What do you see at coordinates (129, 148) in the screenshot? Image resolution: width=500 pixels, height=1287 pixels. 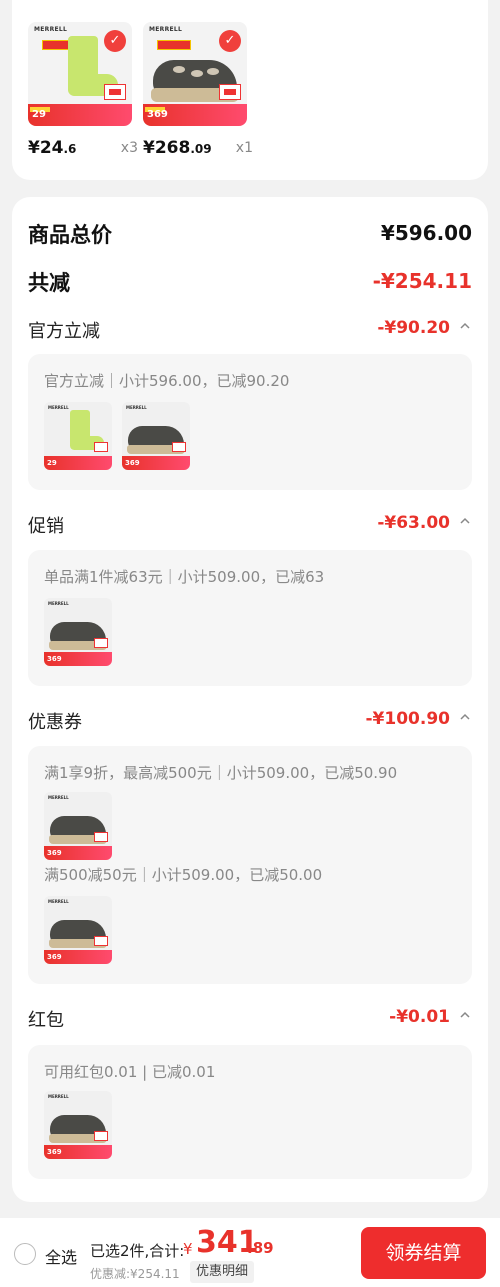 I see `product-quantity: x3` at bounding box center [129, 148].